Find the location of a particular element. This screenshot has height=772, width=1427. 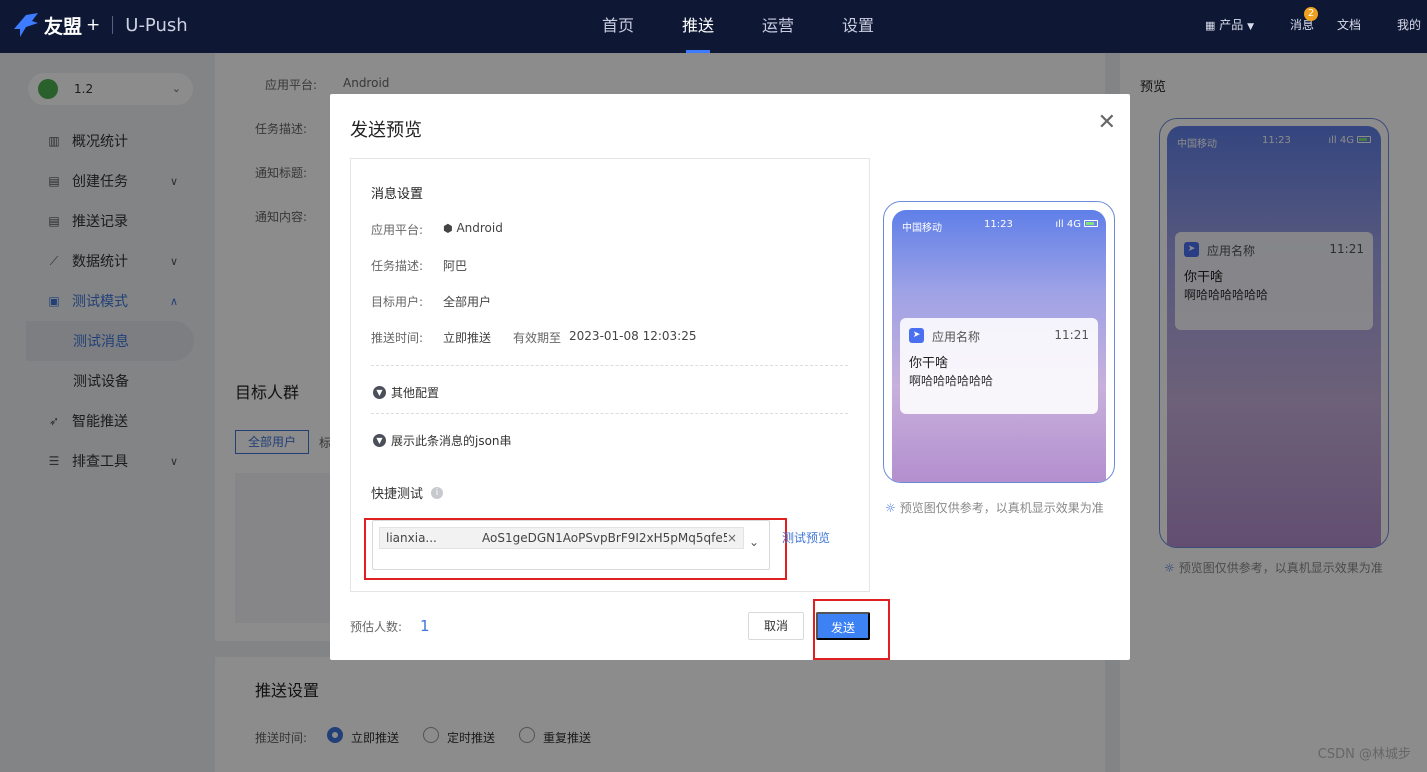

valid-until-value: 2023-01-08 12:03:25 is located at coordinates (633, 336).